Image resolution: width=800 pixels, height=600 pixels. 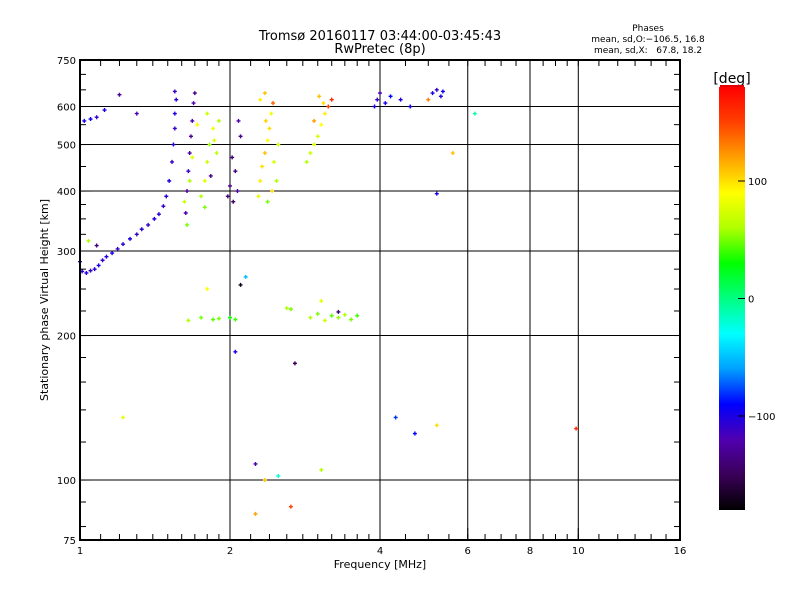 I want to click on y-tick-label: 75, so click(x=69, y=541).